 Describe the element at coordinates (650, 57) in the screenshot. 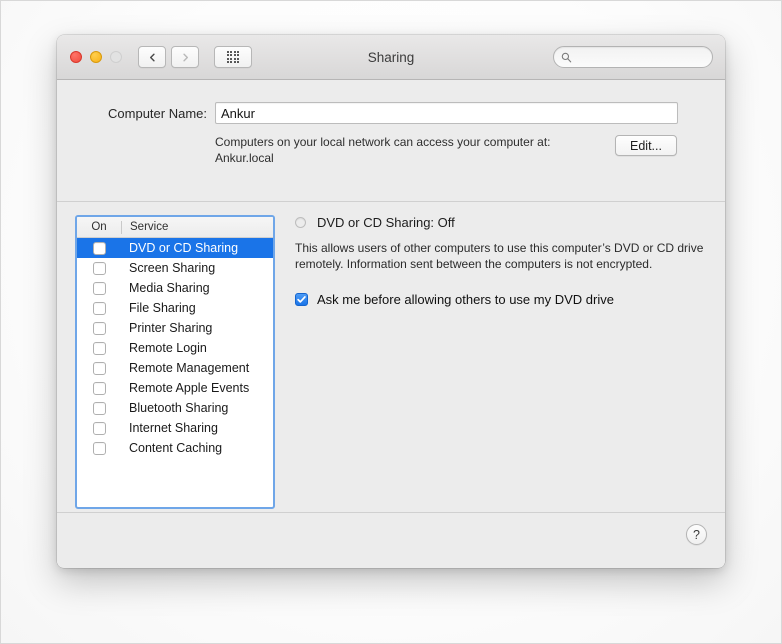

I see `search-input` at that location.